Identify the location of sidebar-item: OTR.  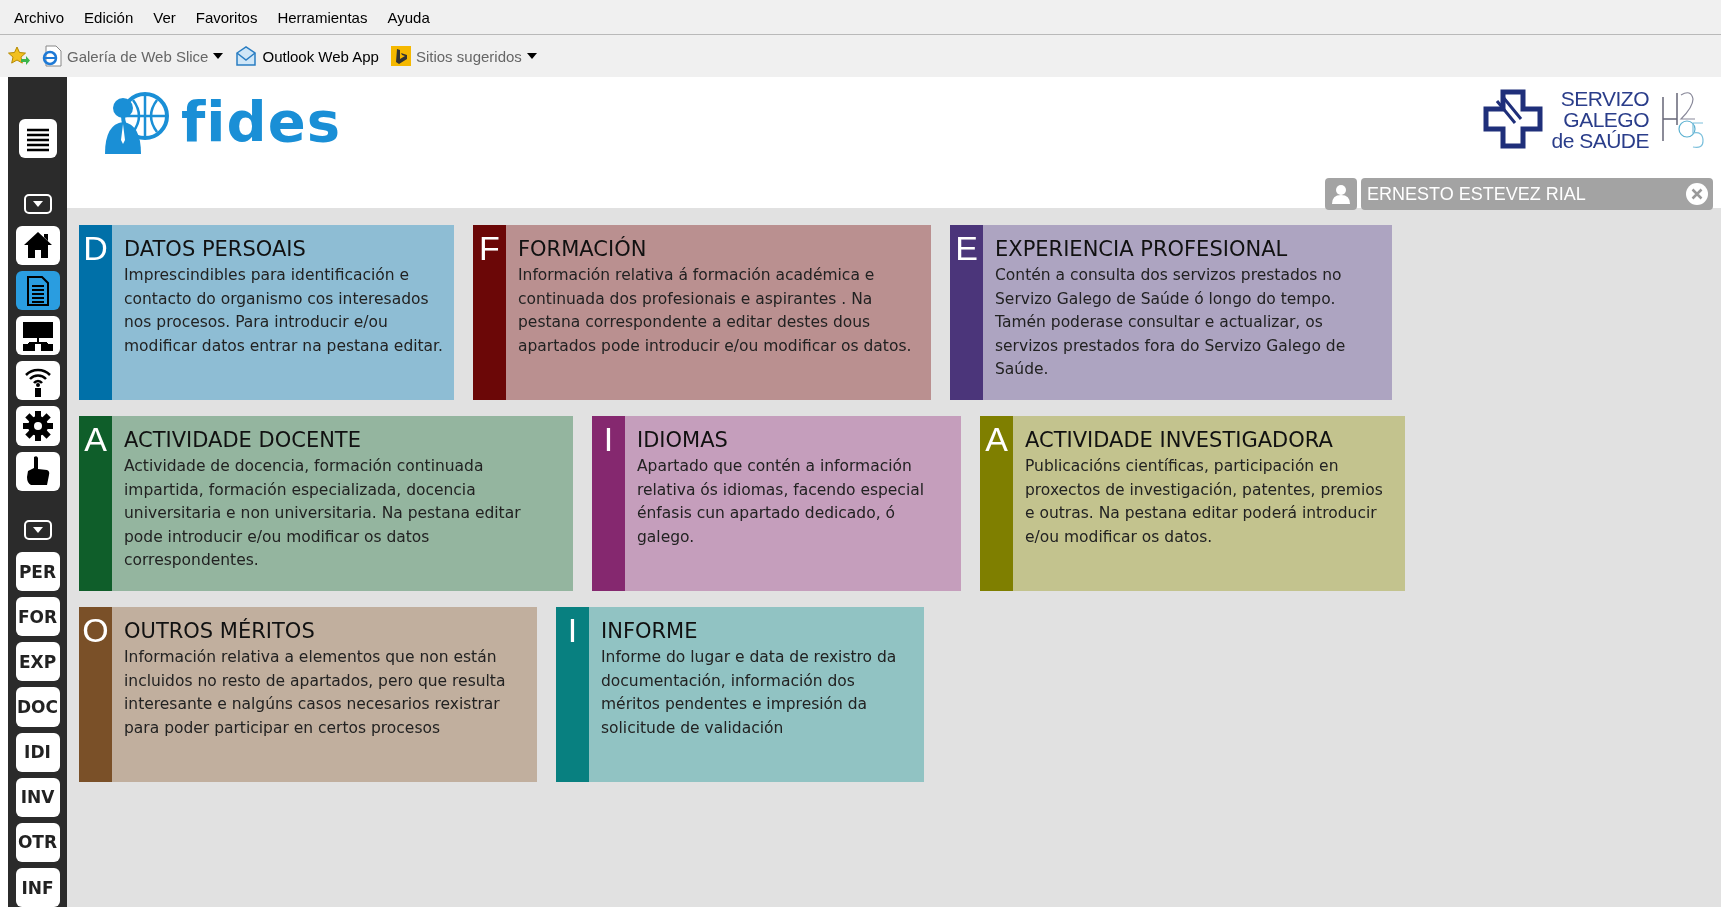
(37, 842).